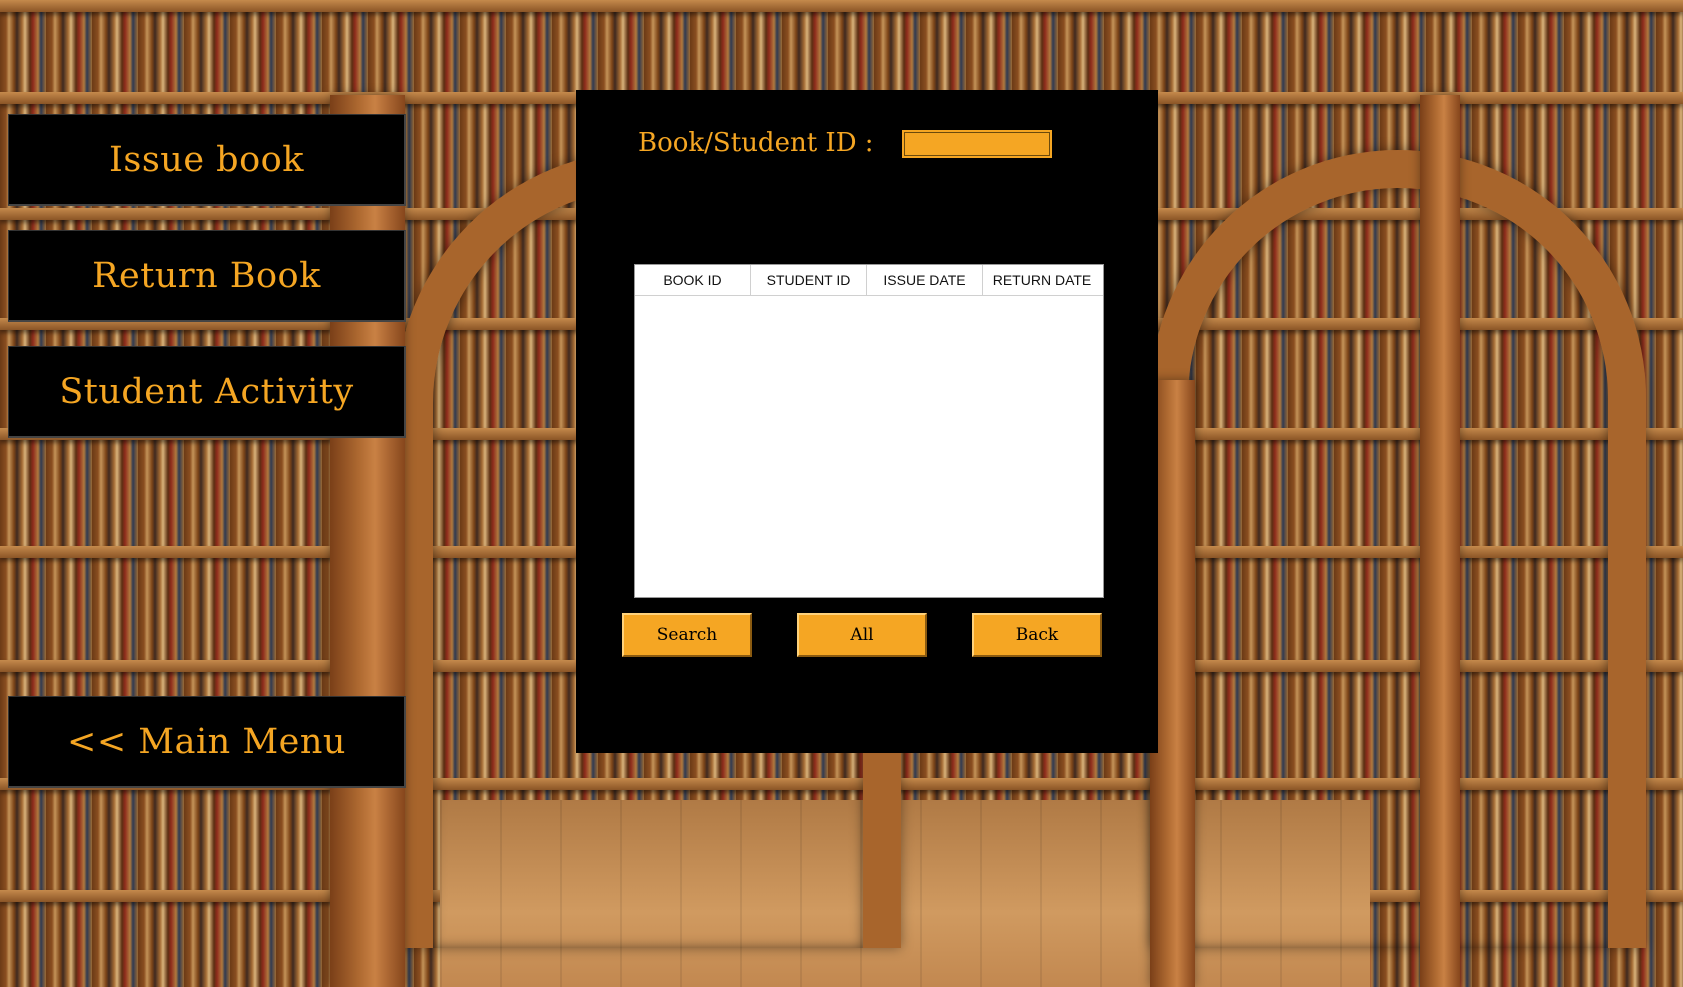 The height and width of the screenshot is (987, 1683). I want to click on search-button: Search, so click(687, 635).